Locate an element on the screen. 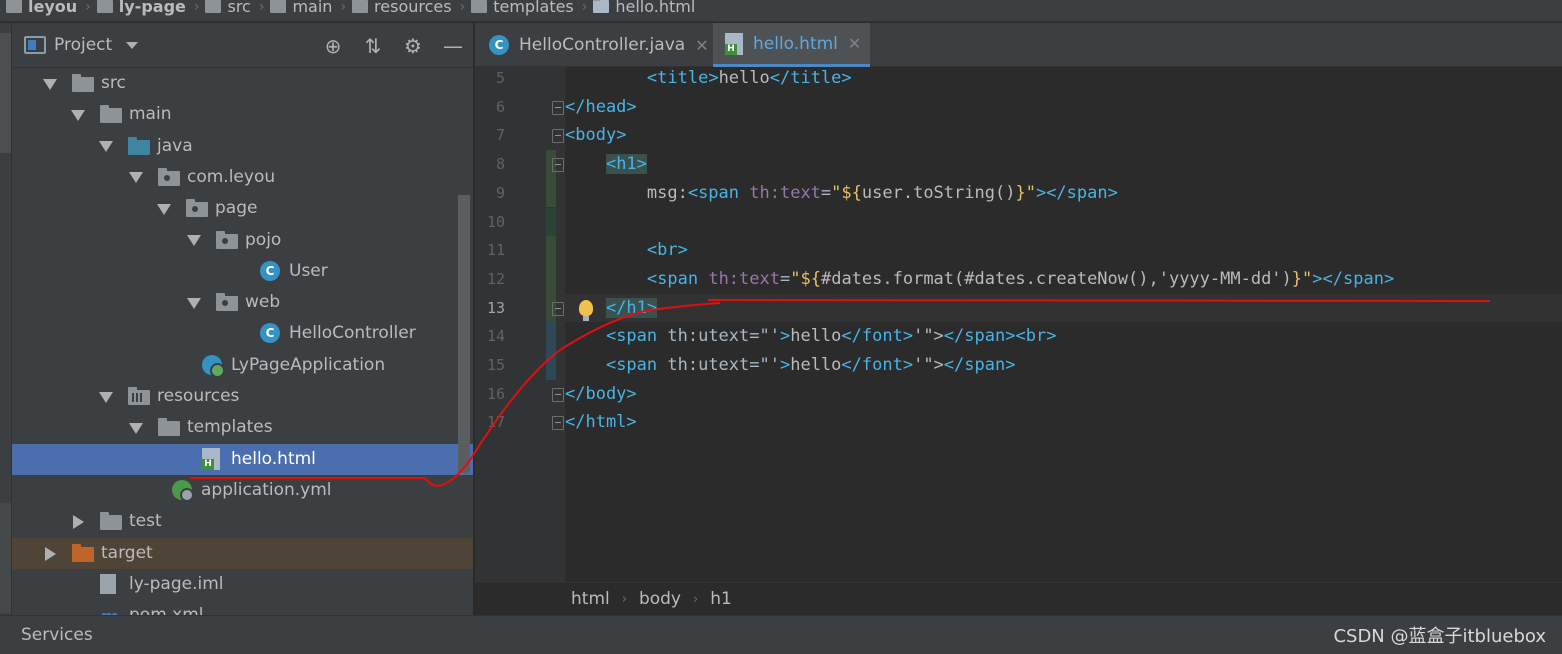 The width and height of the screenshot is (1562, 654). tree-node-label: application.yml is located at coordinates (266, 489).